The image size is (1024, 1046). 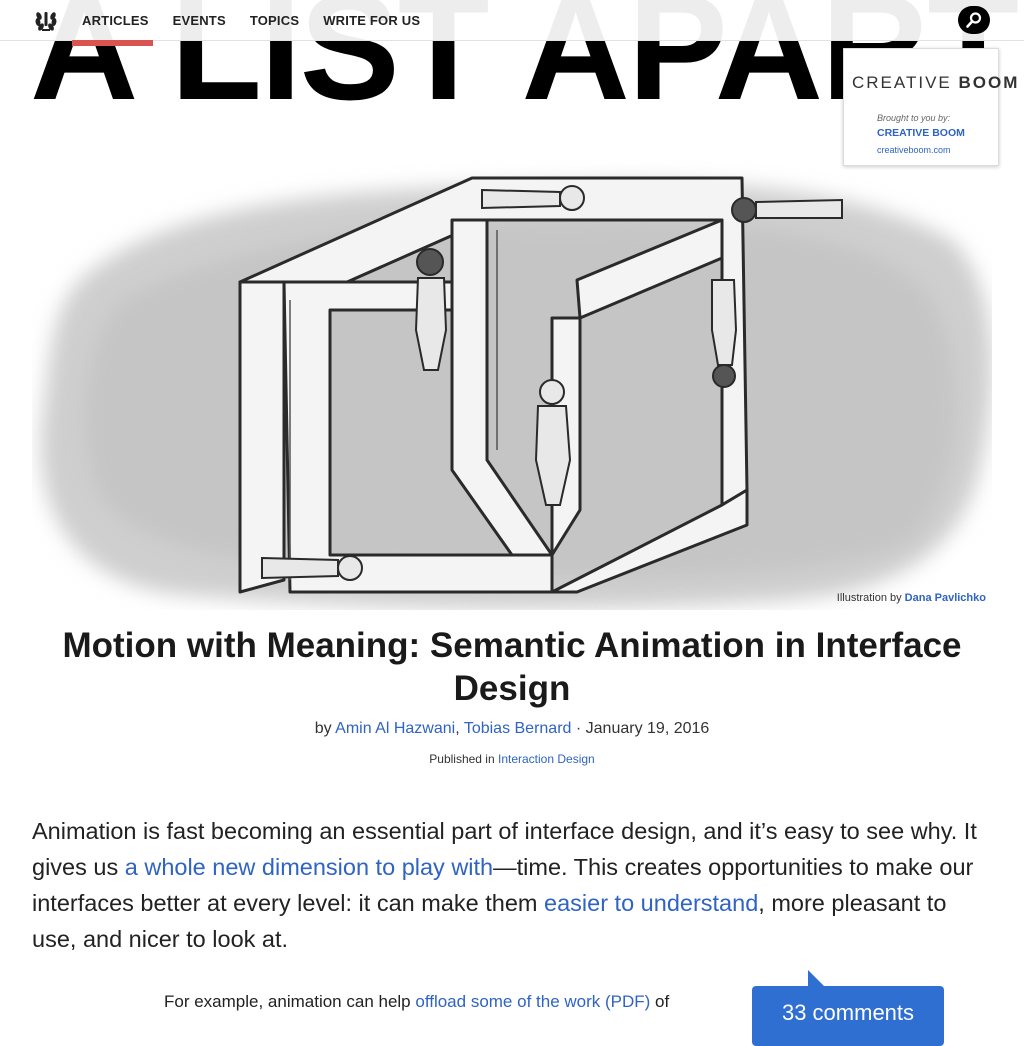 What do you see at coordinates (640, 728) in the screenshot?
I see `publish-date: · January 19, 2016` at bounding box center [640, 728].